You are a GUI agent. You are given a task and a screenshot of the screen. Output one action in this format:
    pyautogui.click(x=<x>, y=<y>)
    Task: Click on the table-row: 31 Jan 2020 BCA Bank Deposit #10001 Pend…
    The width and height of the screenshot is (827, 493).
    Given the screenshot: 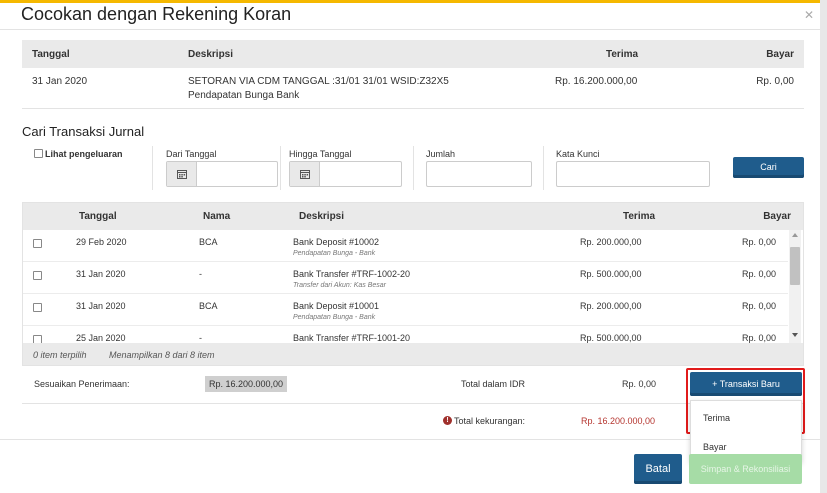 What is the action you would take?
    pyautogui.click(x=405, y=310)
    